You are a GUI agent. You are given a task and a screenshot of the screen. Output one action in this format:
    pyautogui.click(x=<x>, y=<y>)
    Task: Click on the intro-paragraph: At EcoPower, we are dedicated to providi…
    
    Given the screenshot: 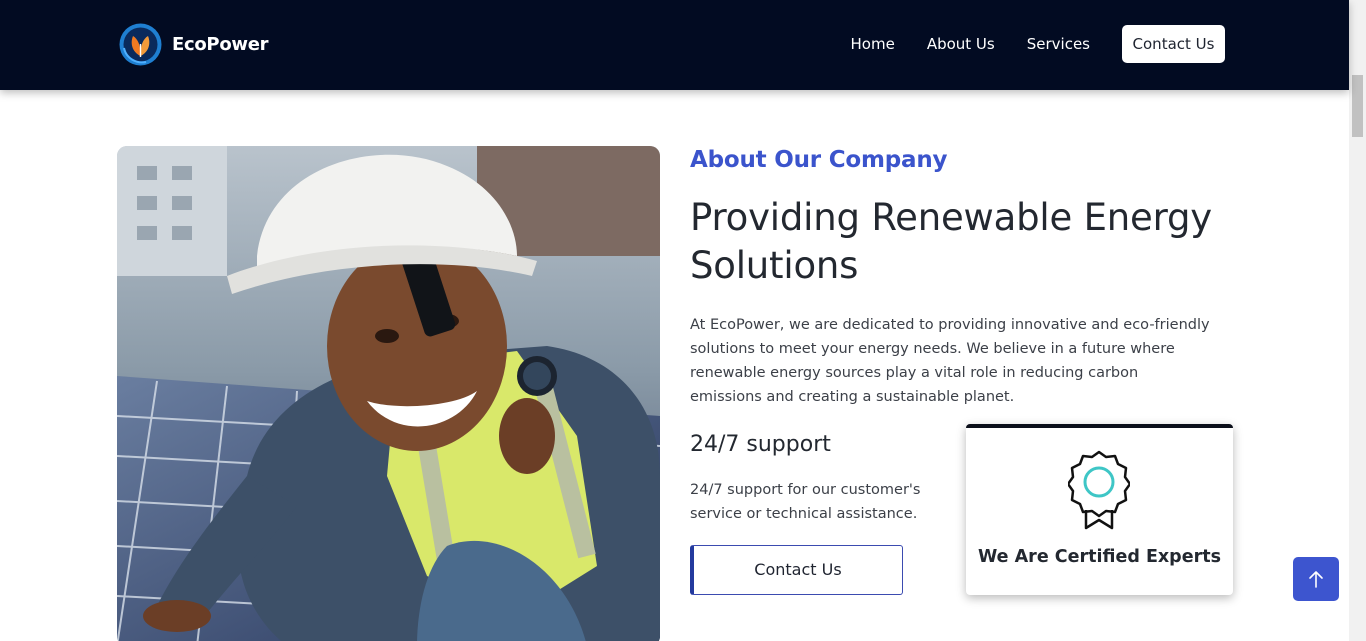 What is the action you would take?
    pyautogui.click(x=950, y=361)
    